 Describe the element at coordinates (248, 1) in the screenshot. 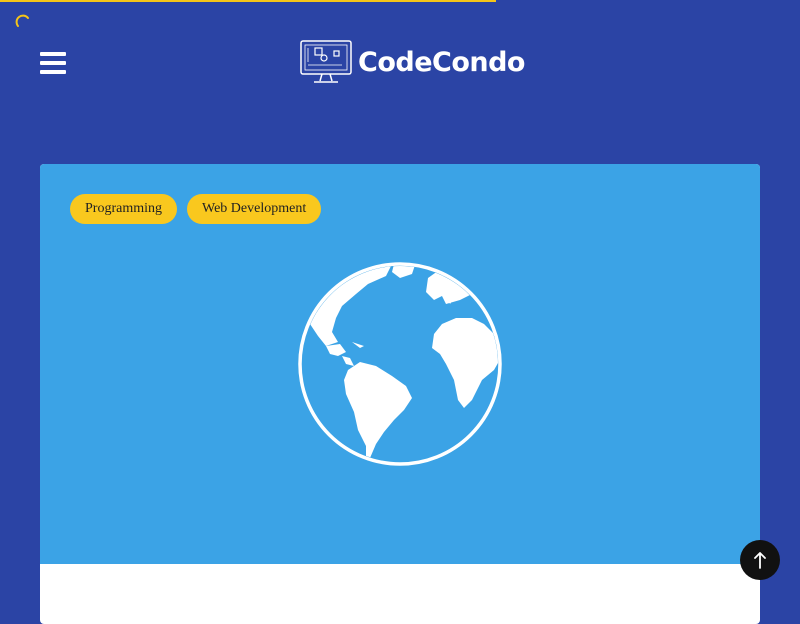

I see `page-loading-progress-bar` at that location.